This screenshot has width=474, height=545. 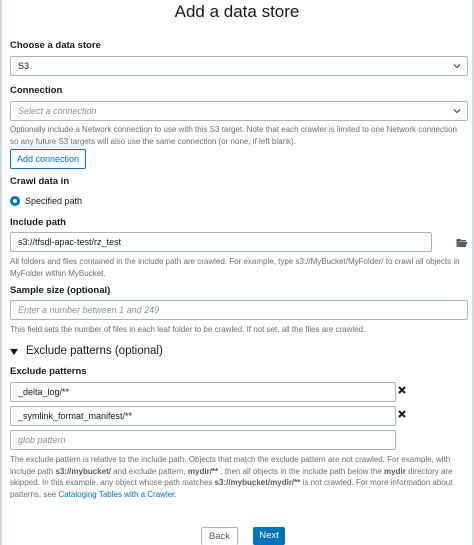 I want to click on exclude-pattern-input-1: _delta_log/**, so click(x=203, y=392).